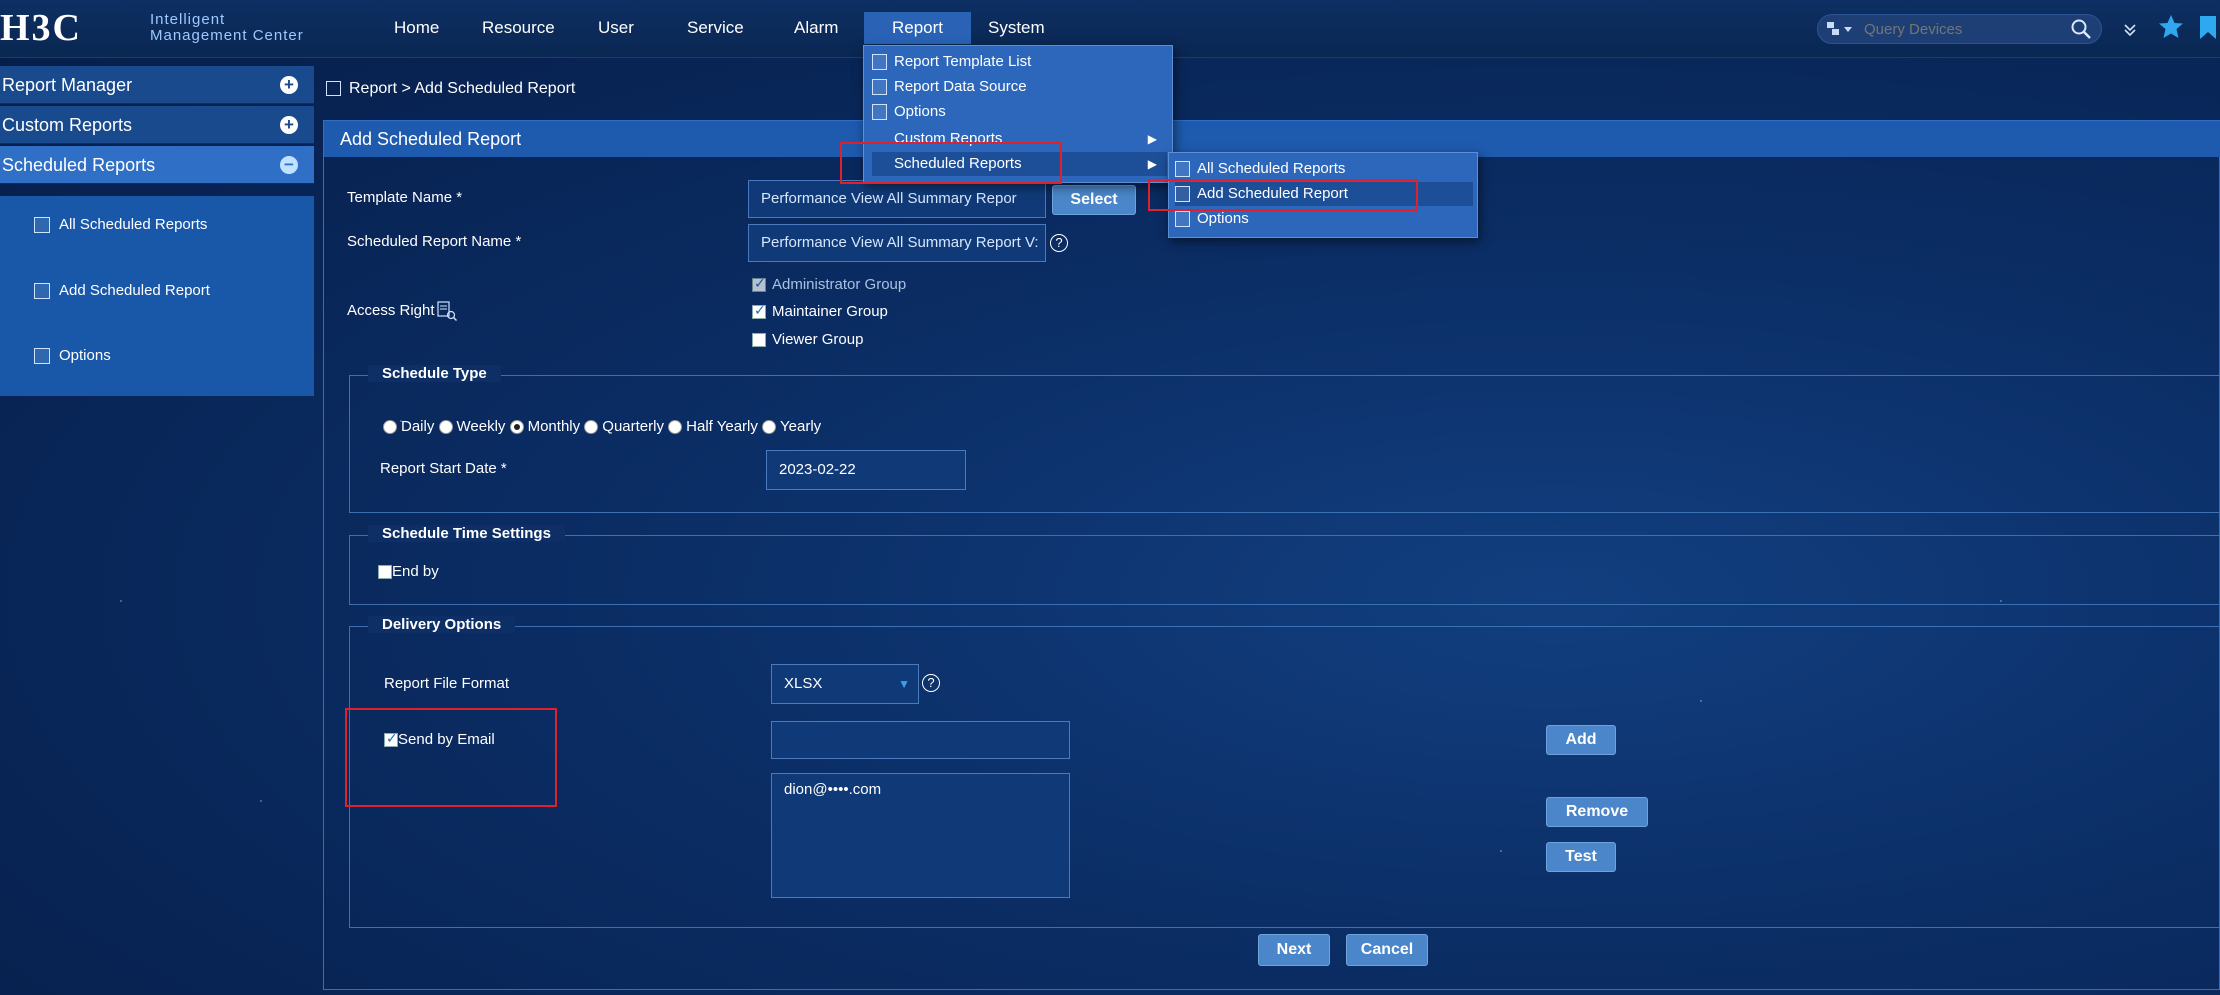  Describe the element at coordinates (1324, 169) in the screenshot. I see `submenu-item-all-scheduled-reports: All Scheduled Reports` at that location.